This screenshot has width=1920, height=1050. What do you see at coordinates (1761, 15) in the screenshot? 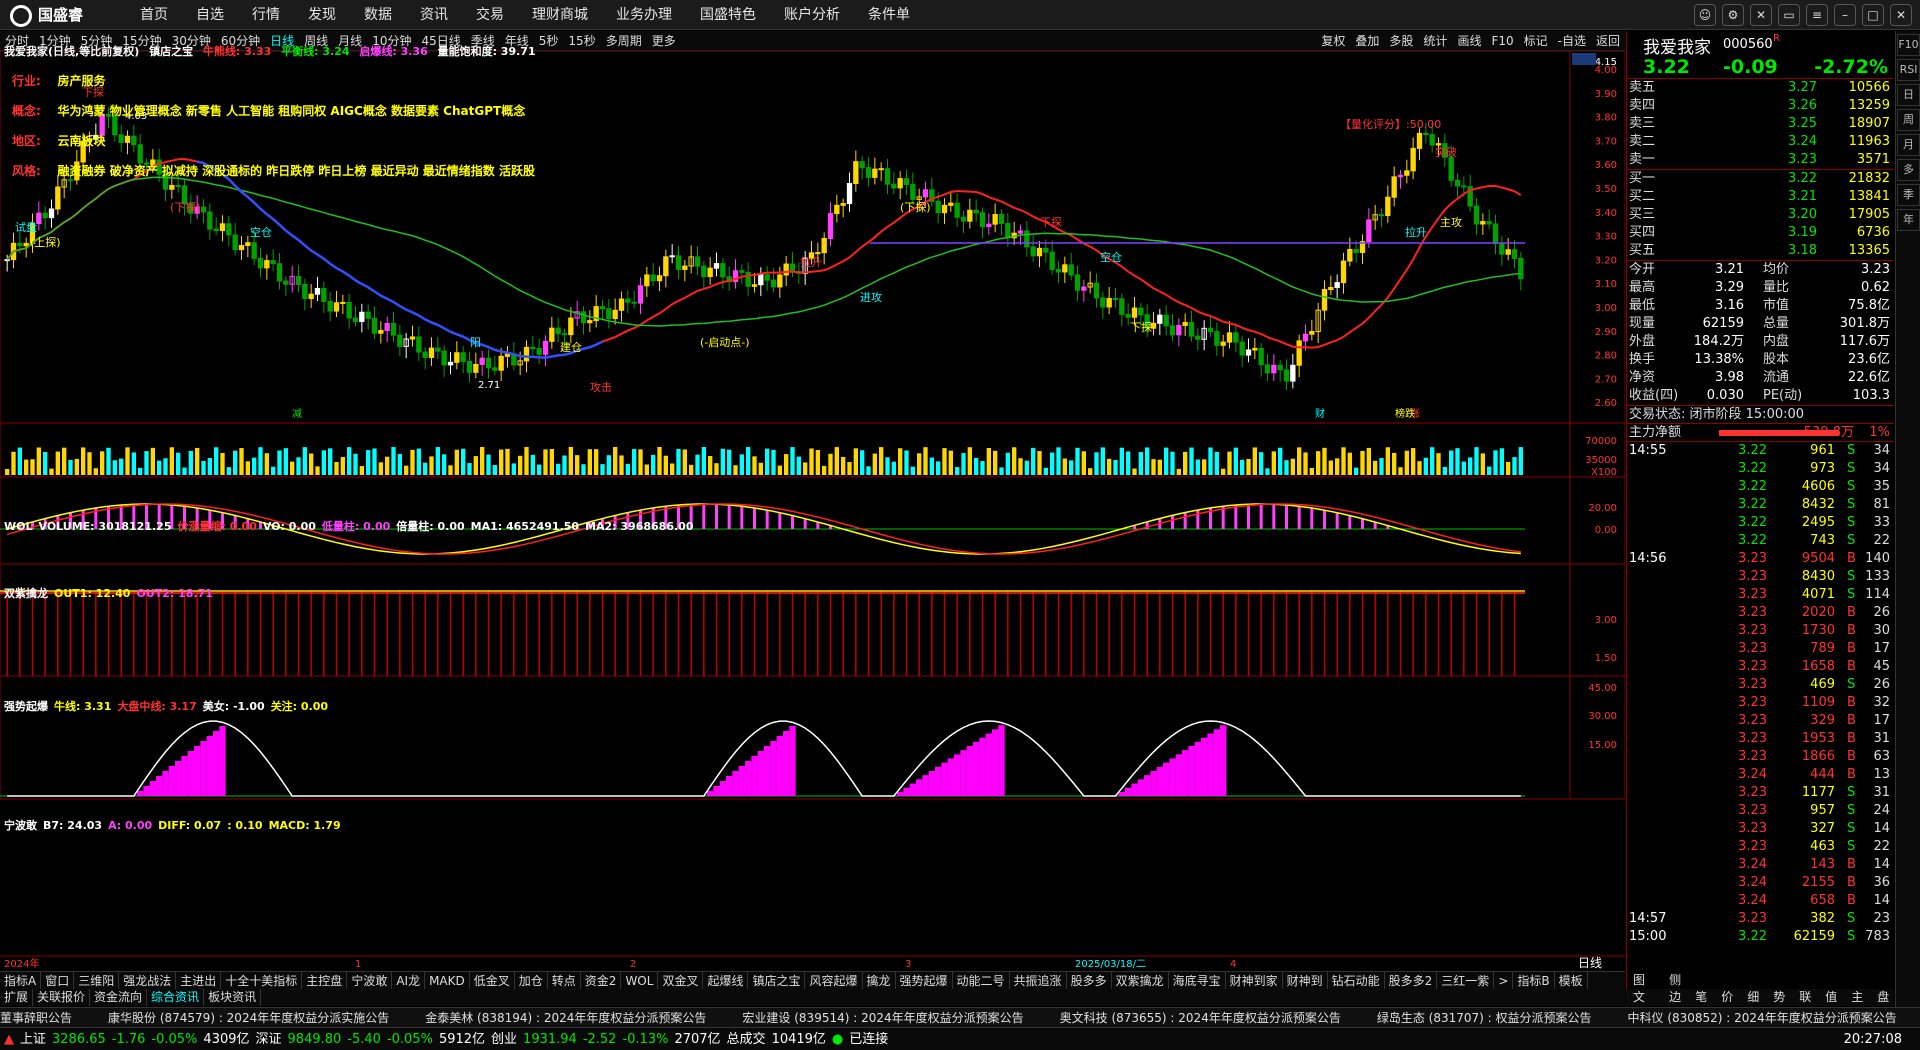
I see `expand-icon: ✕` at bounding box center [1761, 15].